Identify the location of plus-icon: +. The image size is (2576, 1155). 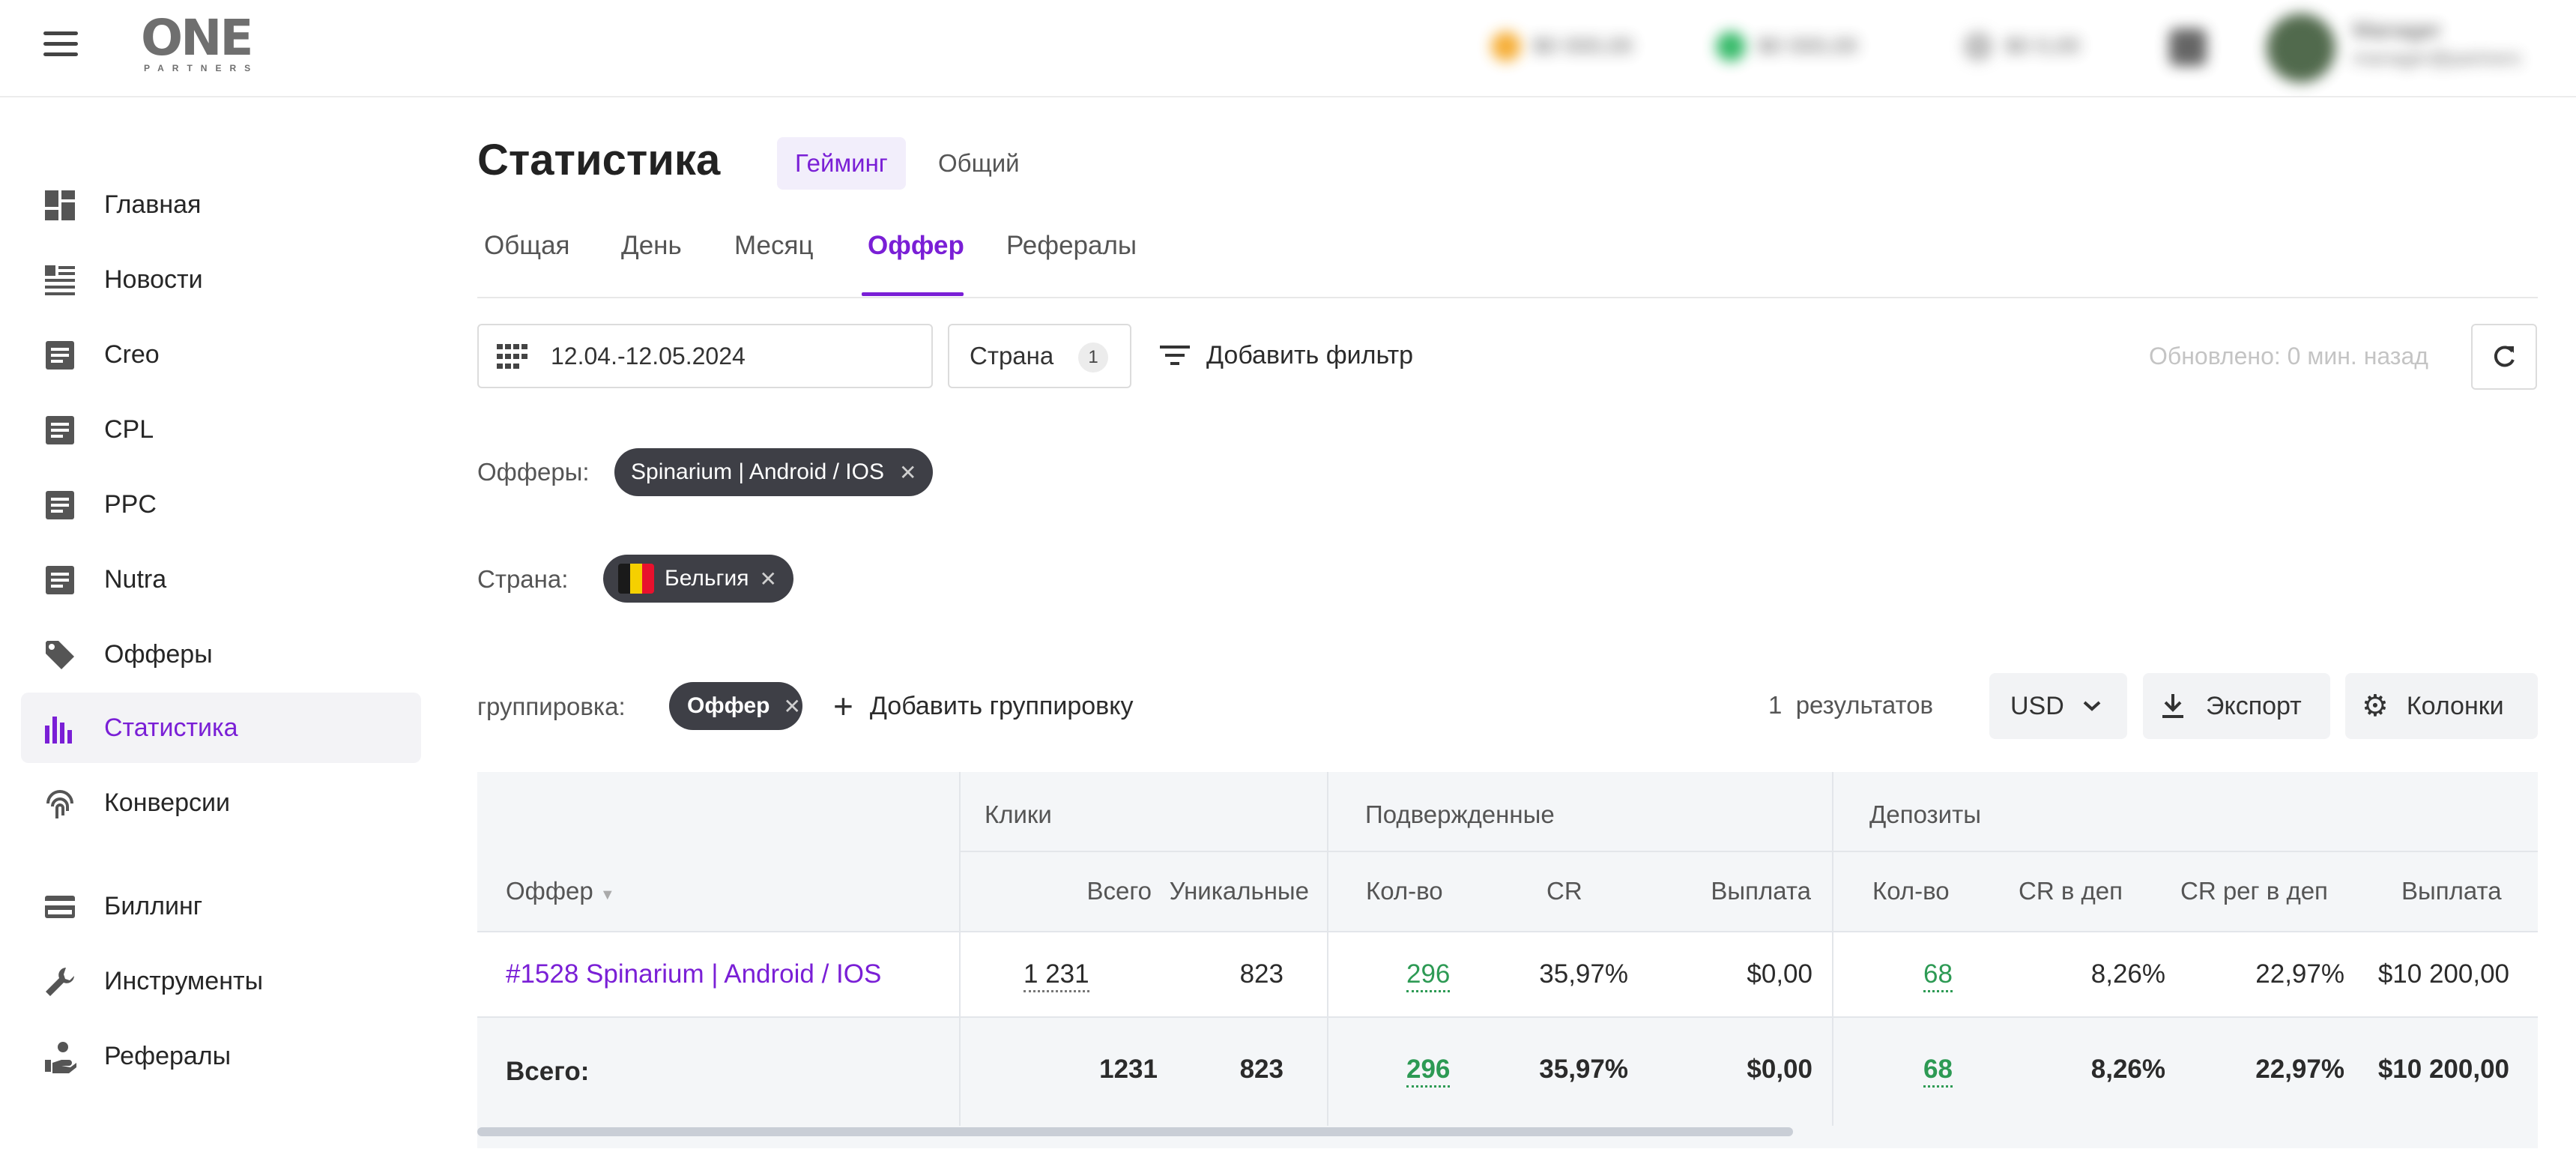
(843, 706).